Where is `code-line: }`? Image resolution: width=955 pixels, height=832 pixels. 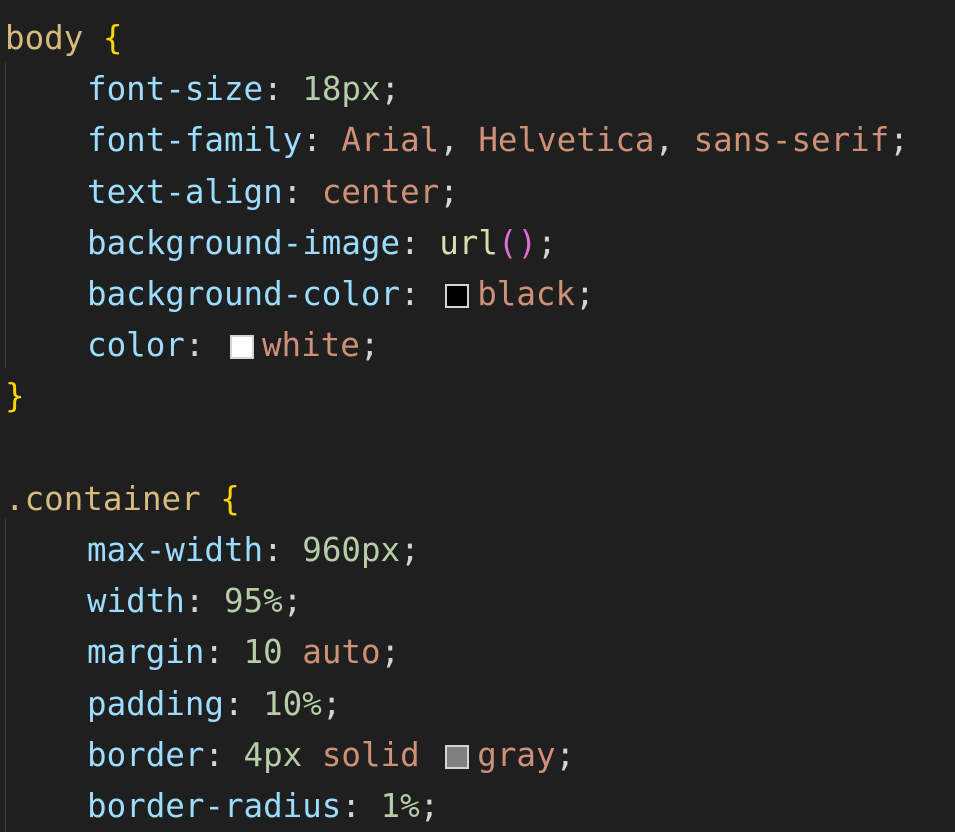 code-line: } is located at coordinates (15, 396).